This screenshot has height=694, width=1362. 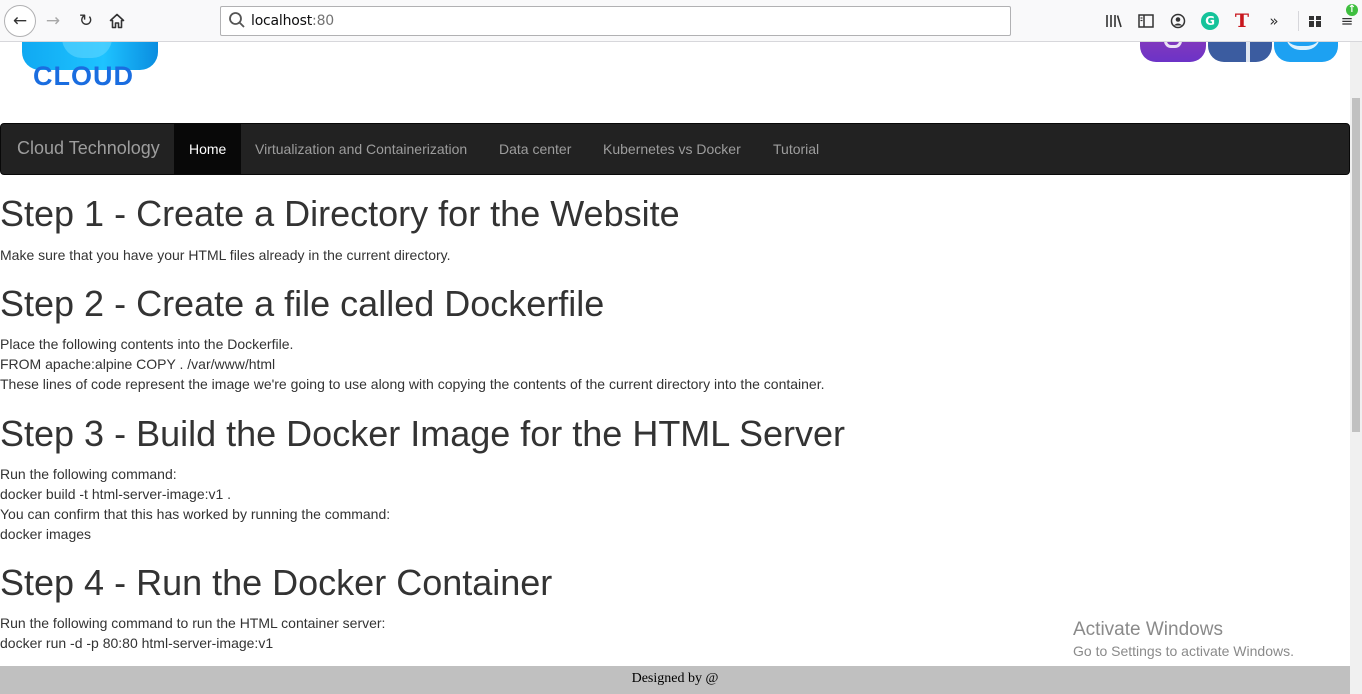 What do you see at coordinates (535, 149) in the screenshot?
I see `nav-item-data-center: Data center` at bounding box center [535, 149].